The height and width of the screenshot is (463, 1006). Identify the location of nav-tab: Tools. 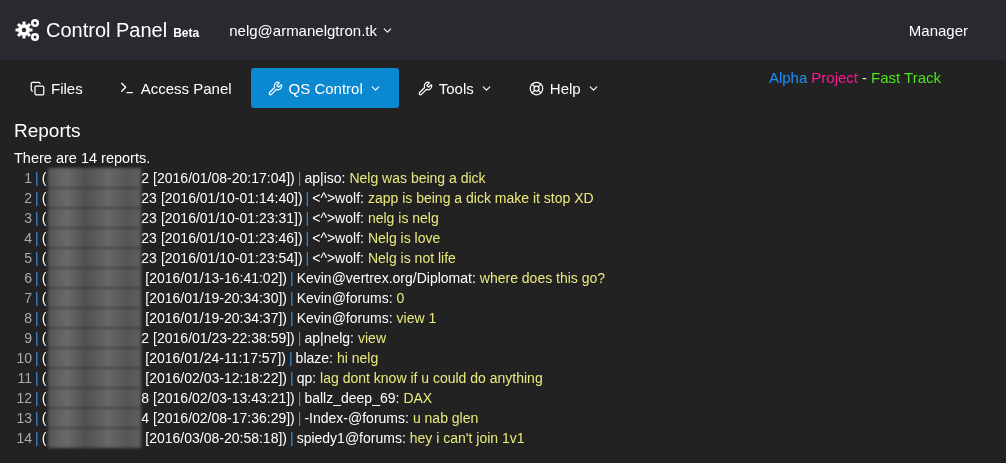
(455, 88).